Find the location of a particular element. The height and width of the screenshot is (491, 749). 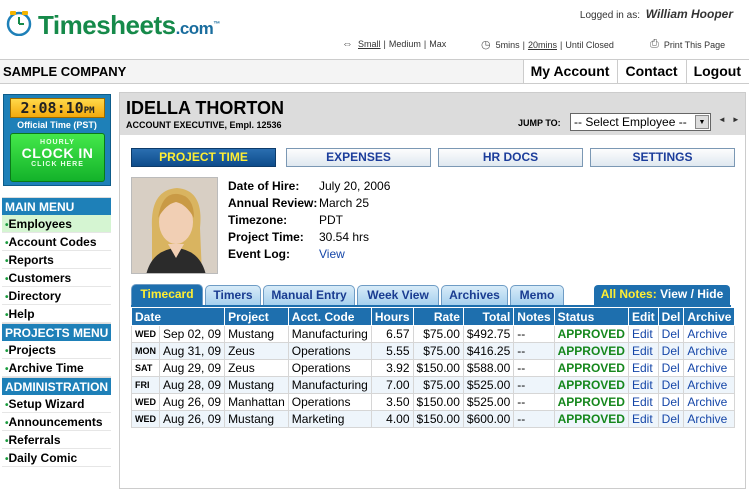

company-bar: SAMPLE COMPANY My Account Contact Logout is located at coordinates (374, 71).